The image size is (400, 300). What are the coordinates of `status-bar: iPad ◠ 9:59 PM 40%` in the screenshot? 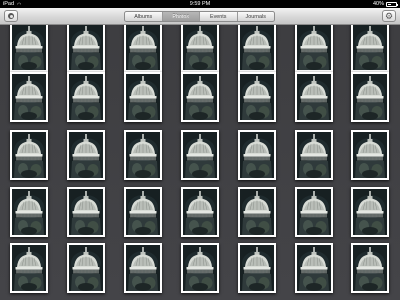 It's located at (200, 4).